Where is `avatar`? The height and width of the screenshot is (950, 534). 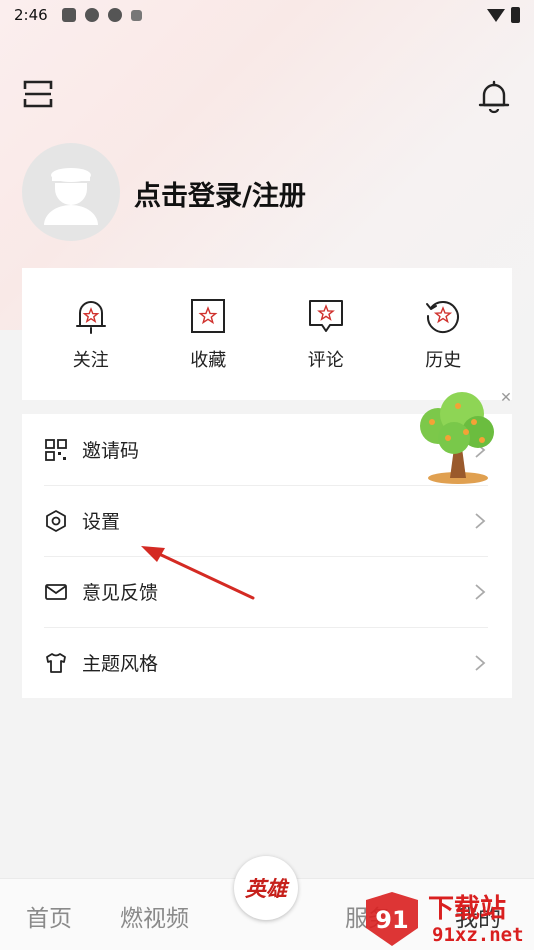 avatar is located at coordinates (71, 192).